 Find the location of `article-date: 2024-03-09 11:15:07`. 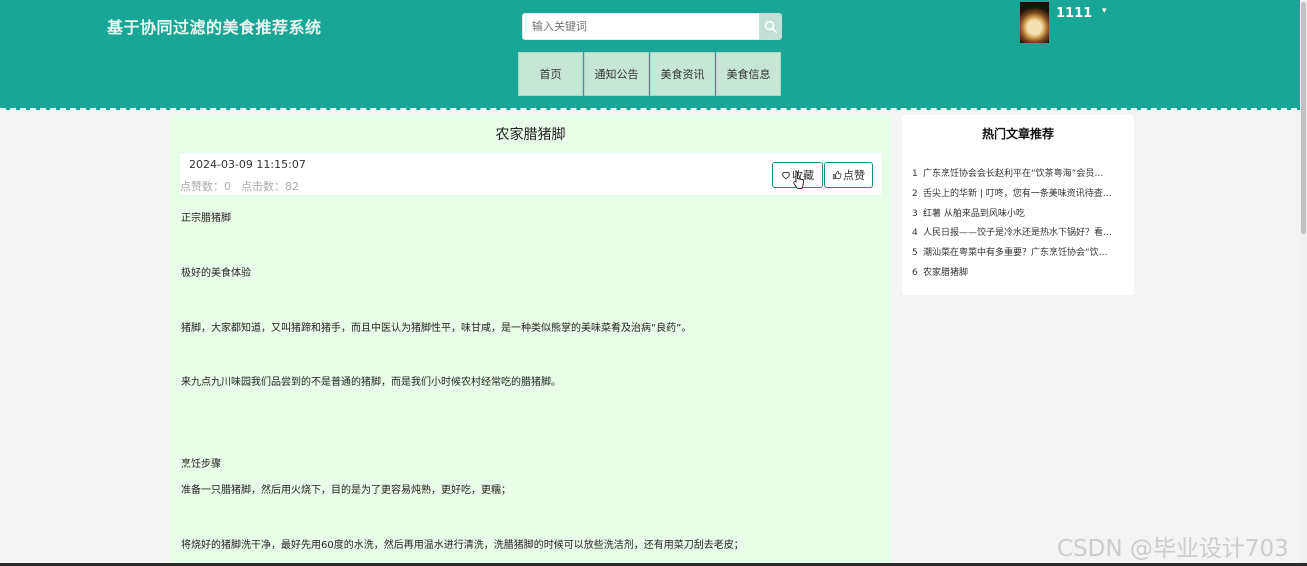

article-date: 2024-03-09 11:15:07 is located at coordinates (247, 164).